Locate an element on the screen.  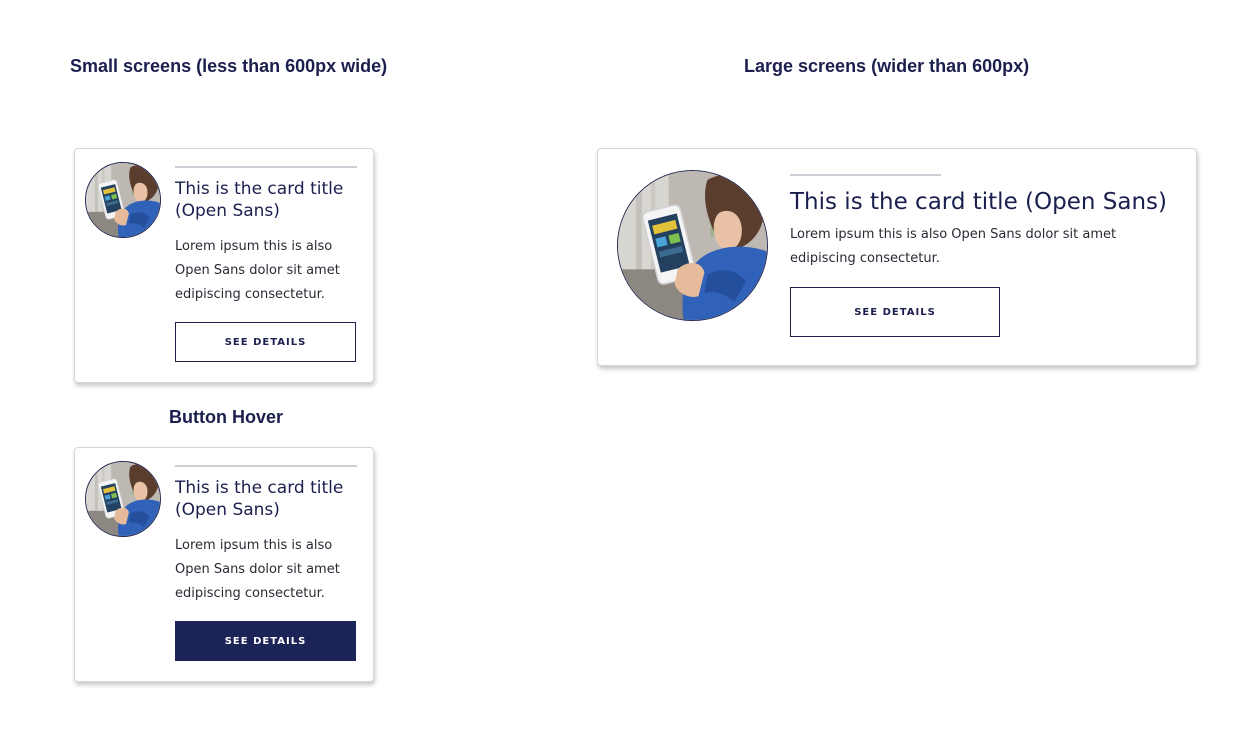
large-screens-heading: Large screens (wider than 600px) is located at coordinates (887, 66).